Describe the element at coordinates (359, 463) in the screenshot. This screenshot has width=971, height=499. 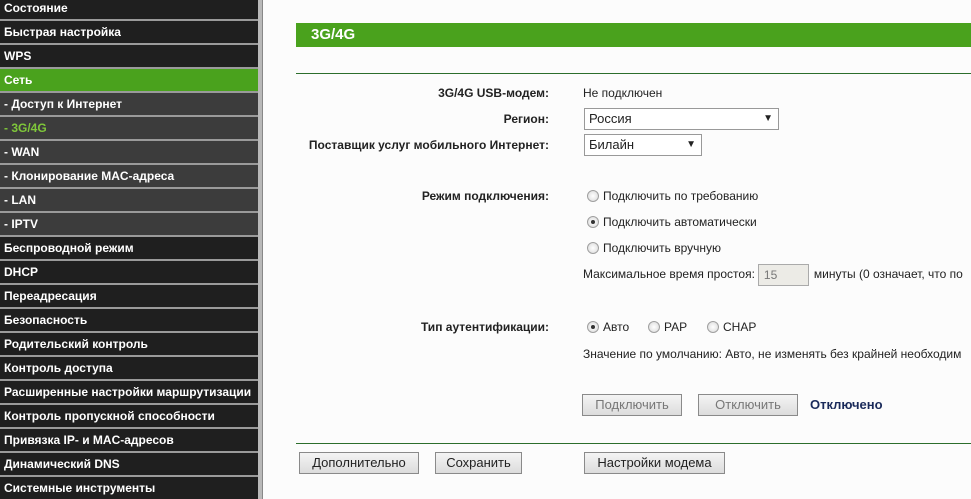
I see `advanced-button: Дополнительно` at that location.